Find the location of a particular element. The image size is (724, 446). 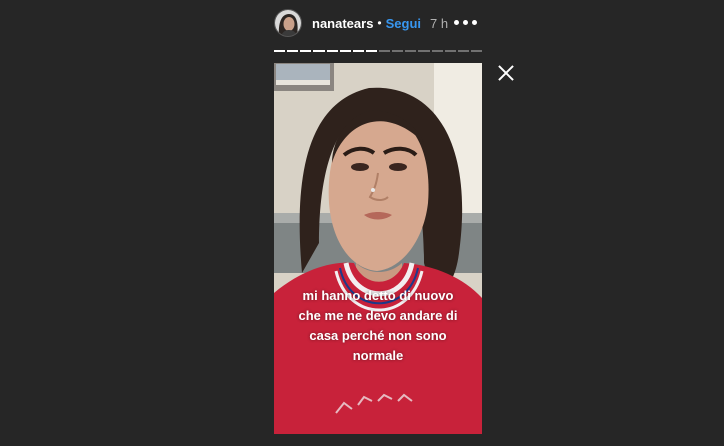

avatar is located at coordinates (288, 23).